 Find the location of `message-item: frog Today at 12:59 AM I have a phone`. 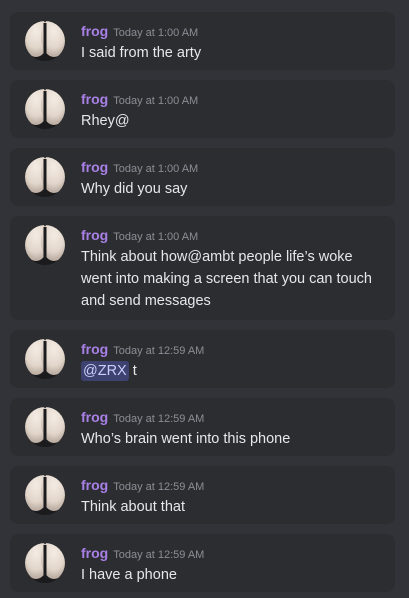

message-item: frog Today at 12:59 AM I have a phone is located at coordinates (202, 563).